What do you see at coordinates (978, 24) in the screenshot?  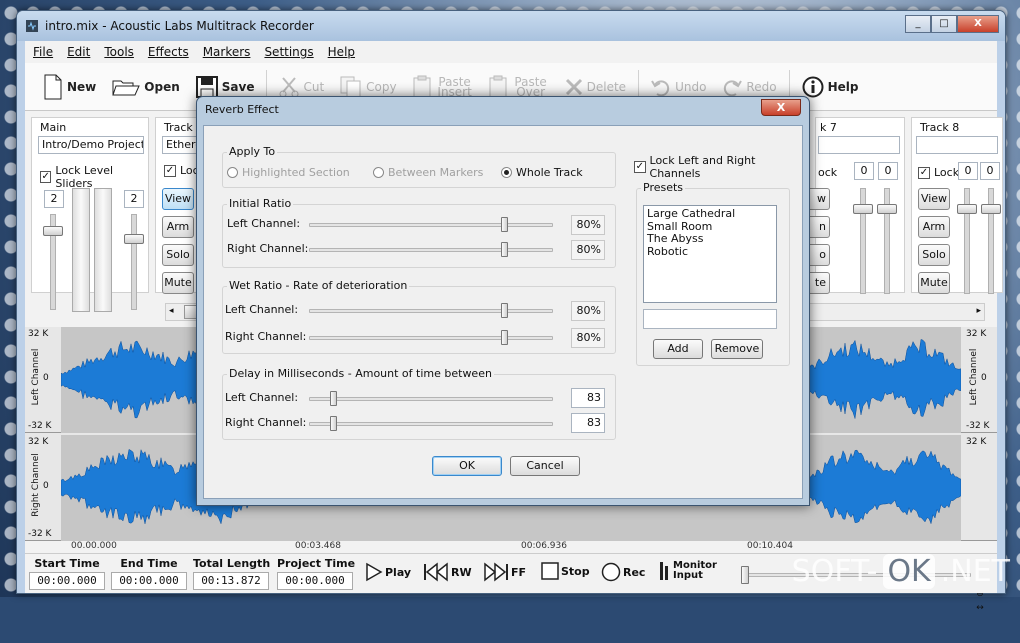 I see `close-button: X` at bounding box center [978, 24].